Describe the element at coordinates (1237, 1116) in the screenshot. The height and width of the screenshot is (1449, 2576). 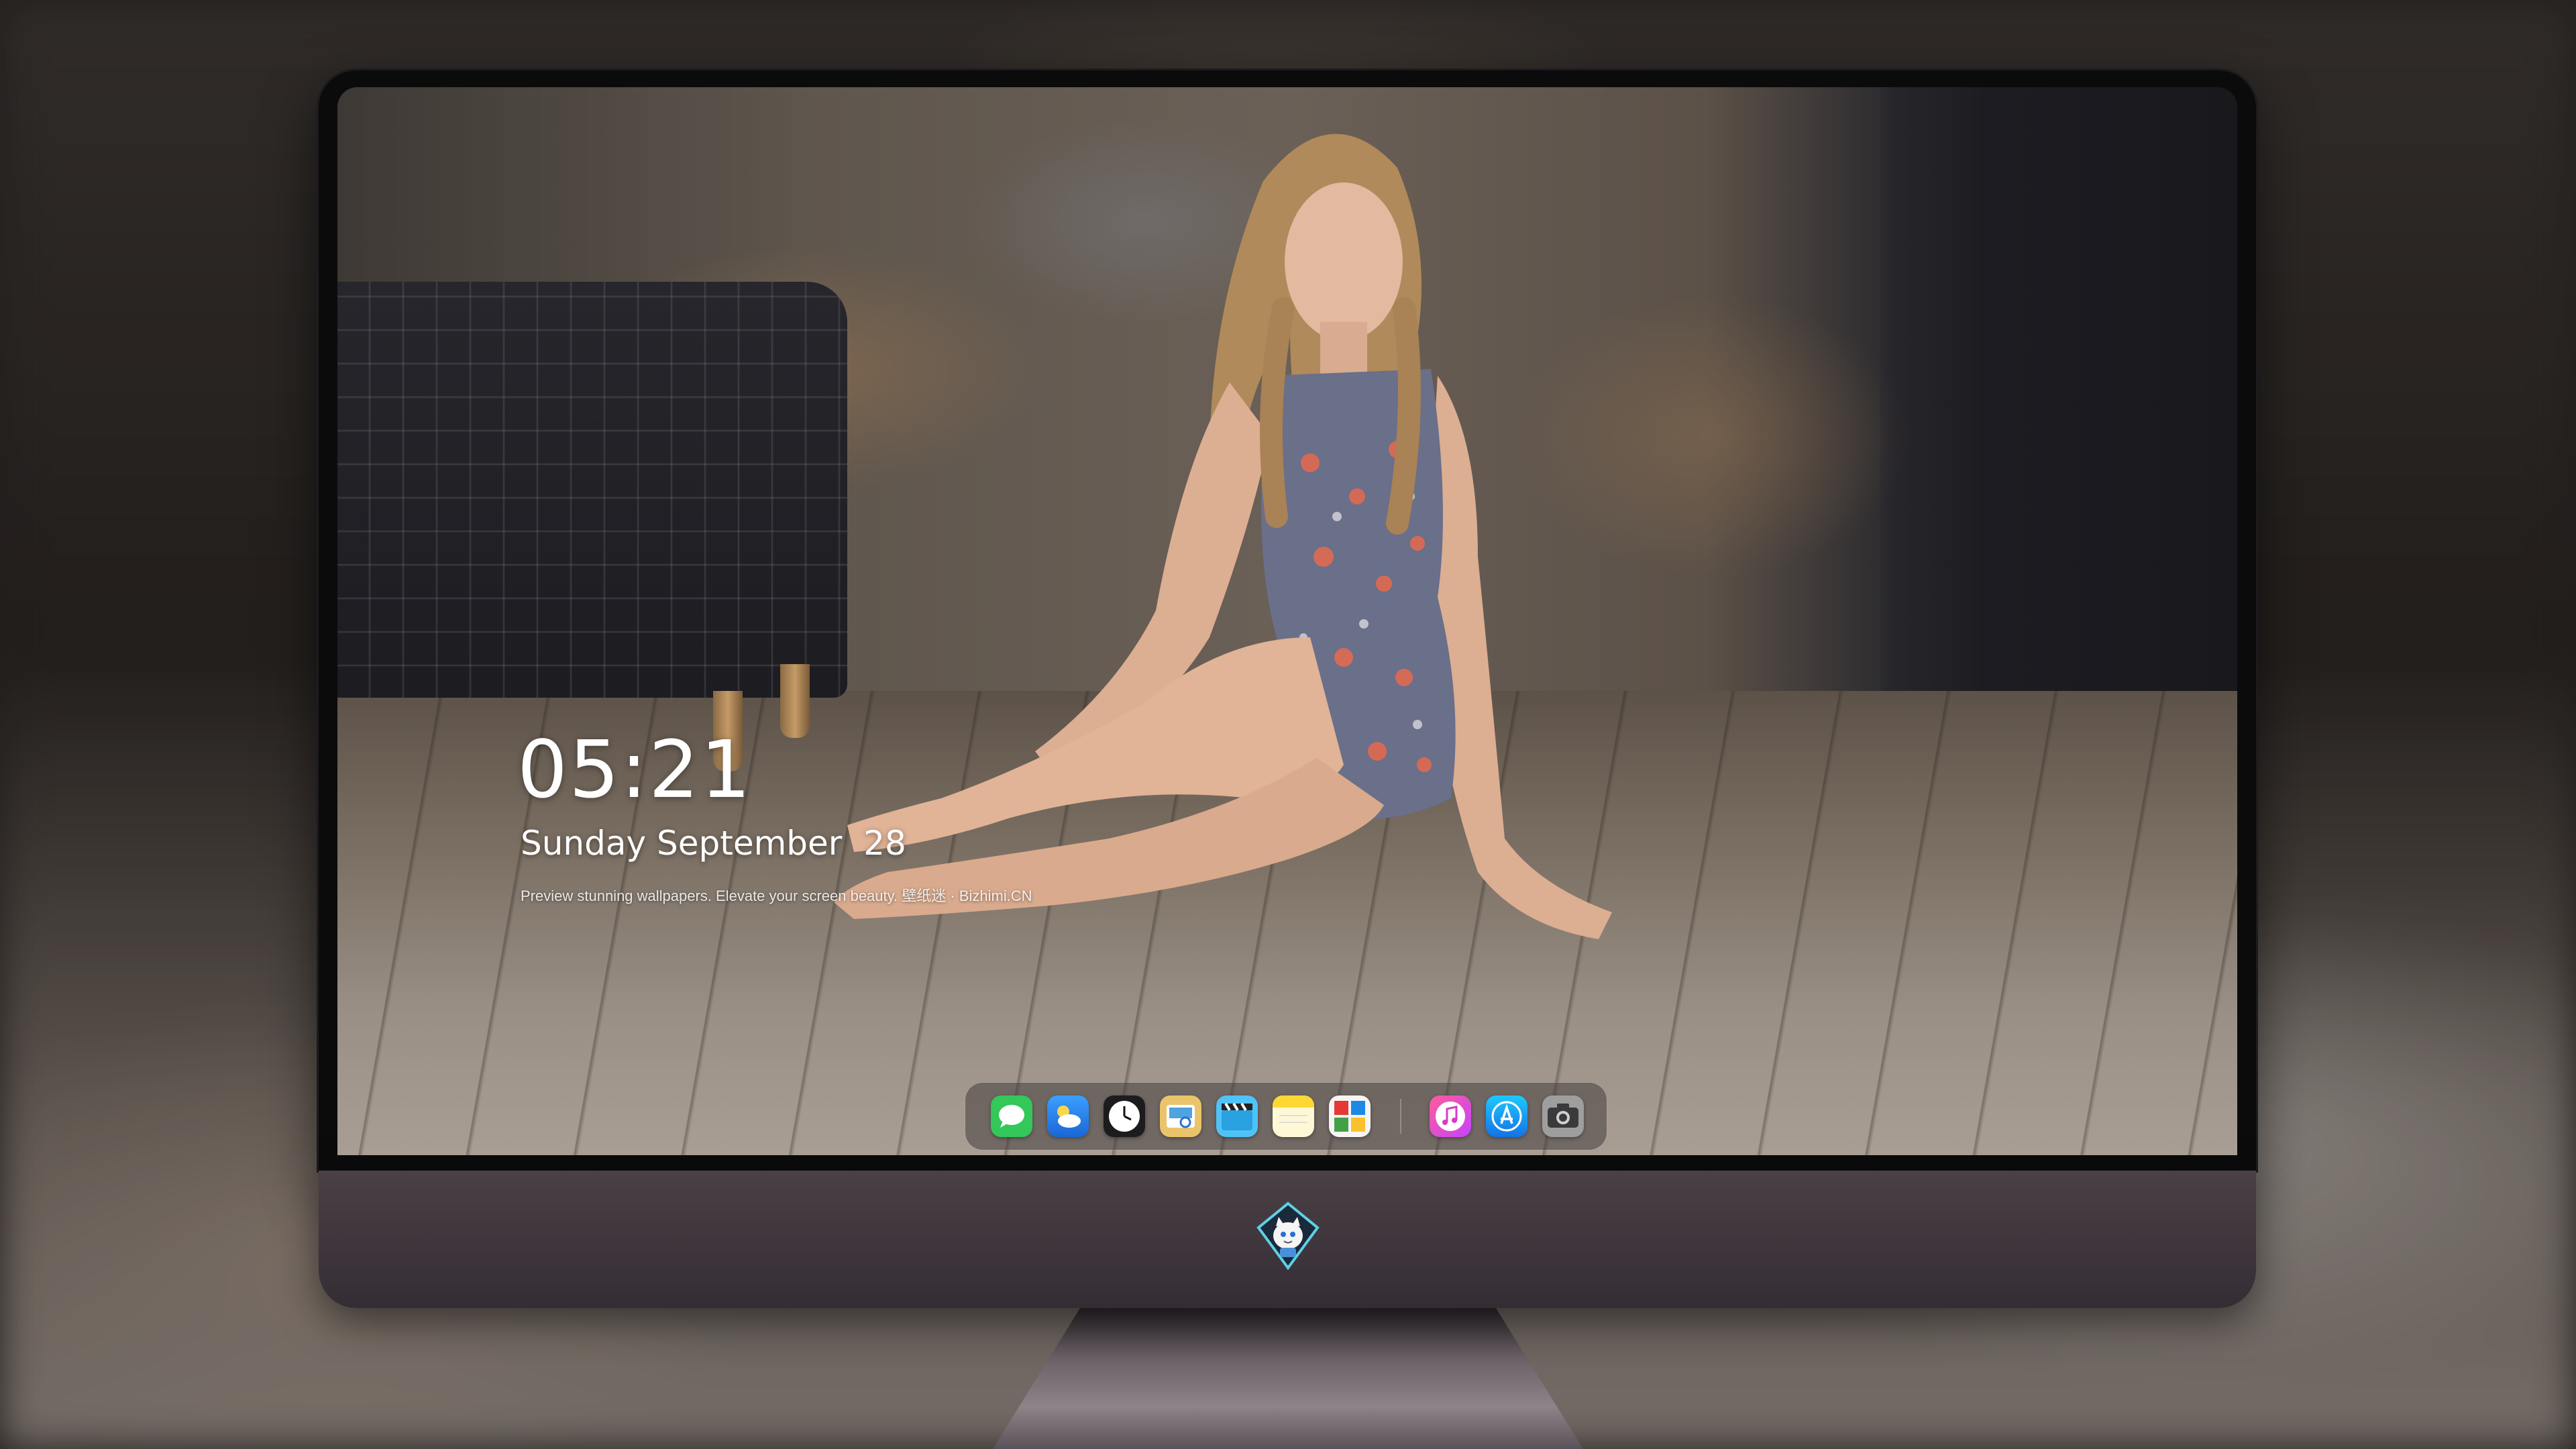
I see `clips-icon` at that location.